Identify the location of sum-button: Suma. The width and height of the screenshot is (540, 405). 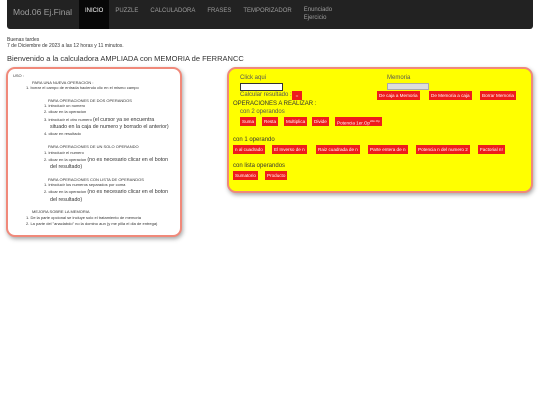
(248, 121).